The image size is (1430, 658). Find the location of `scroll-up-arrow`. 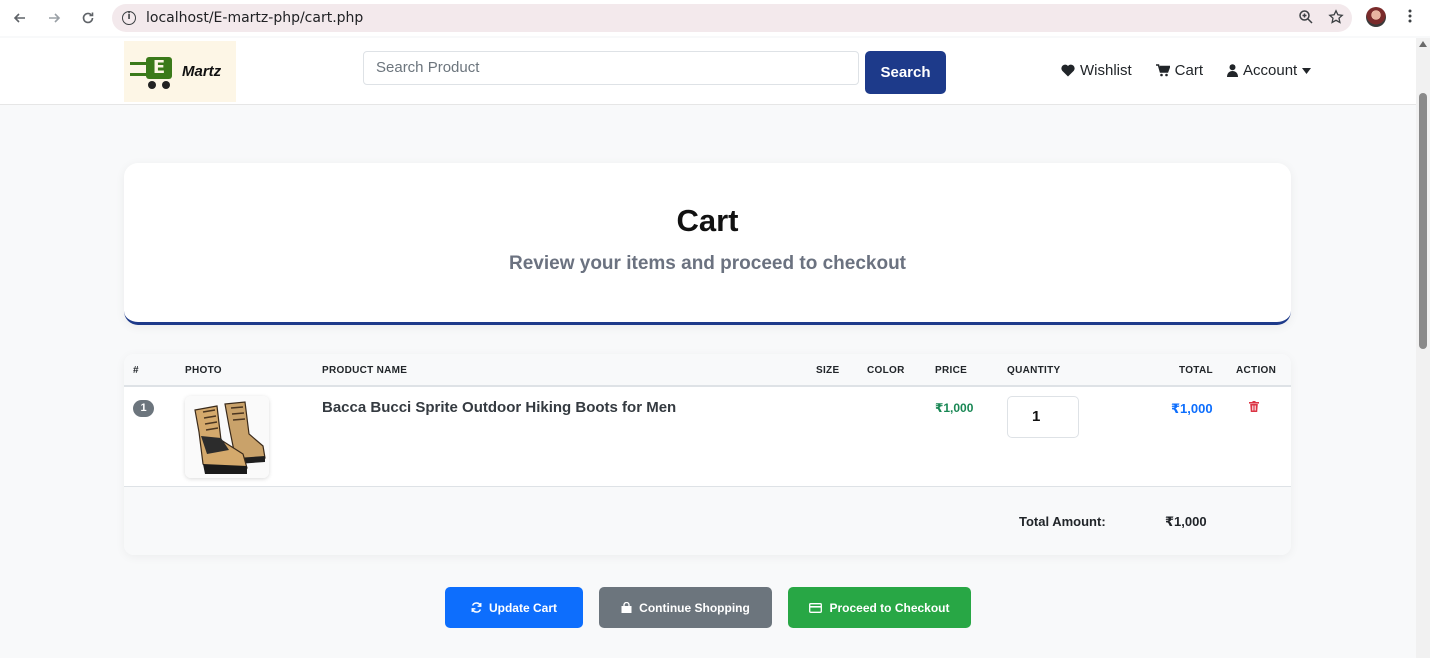

scroll-up-arrow is located at coordinates (1423, 44).